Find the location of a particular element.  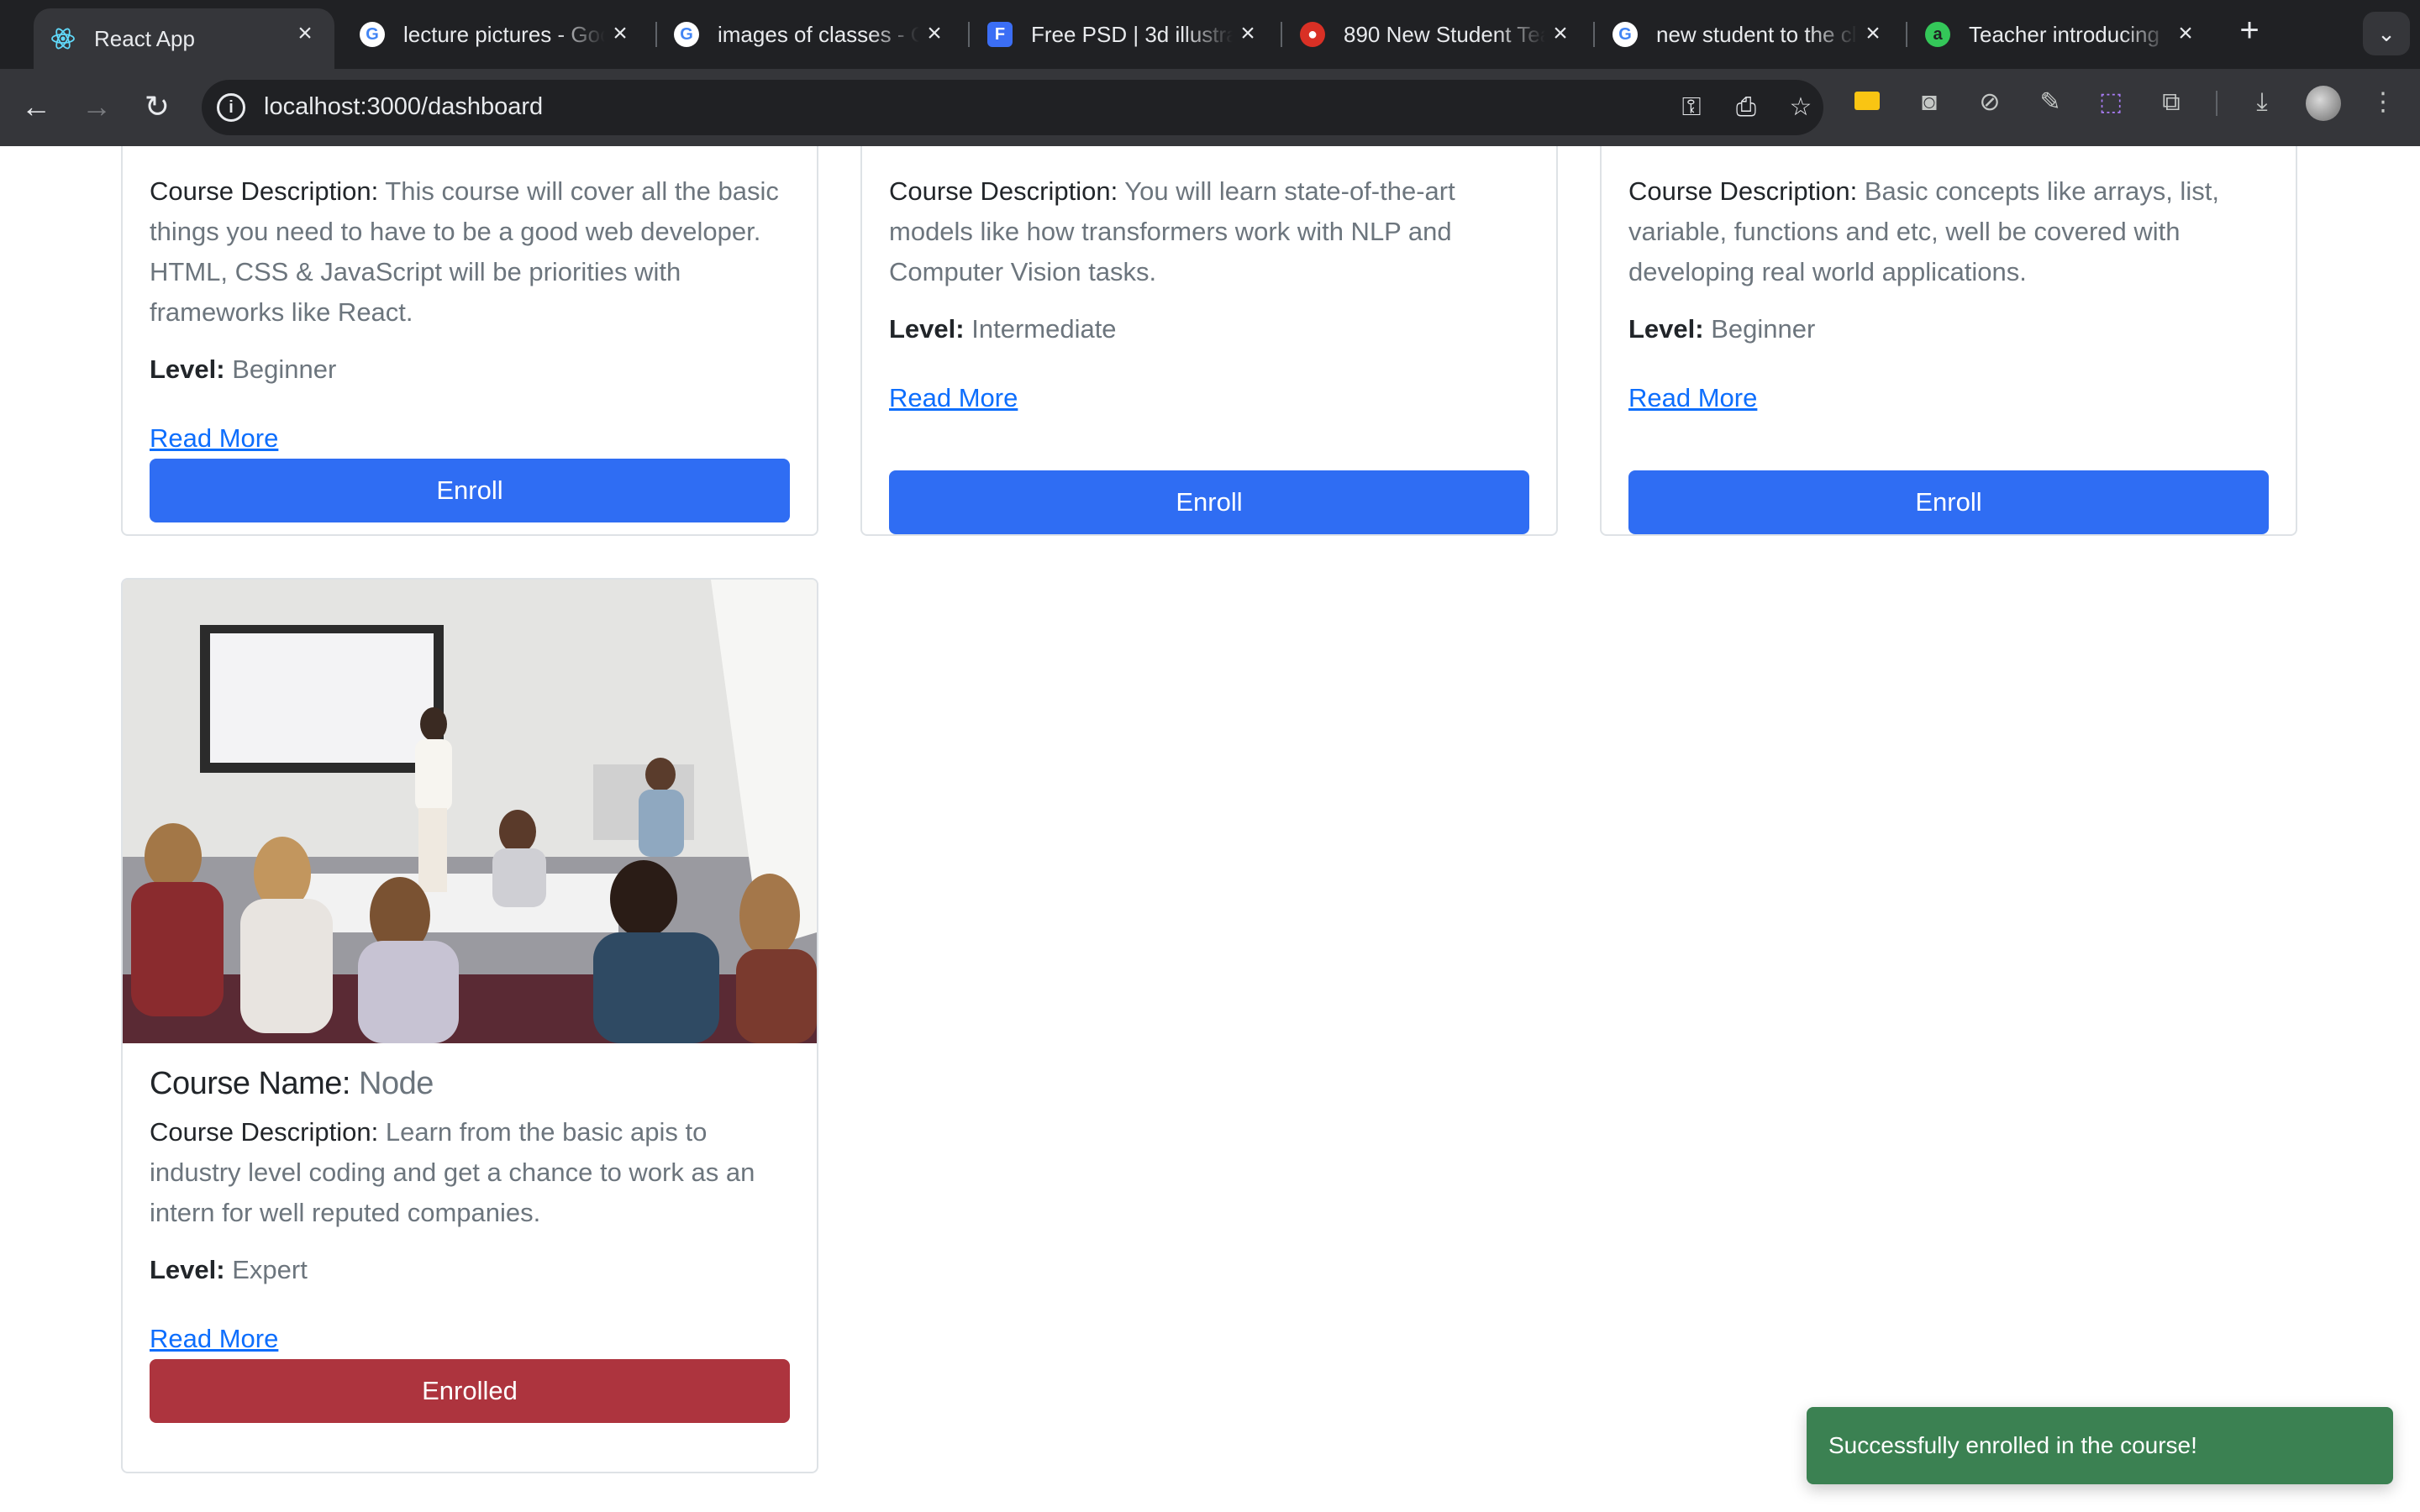

profile-avatar is located at coordinates (2324, 103).